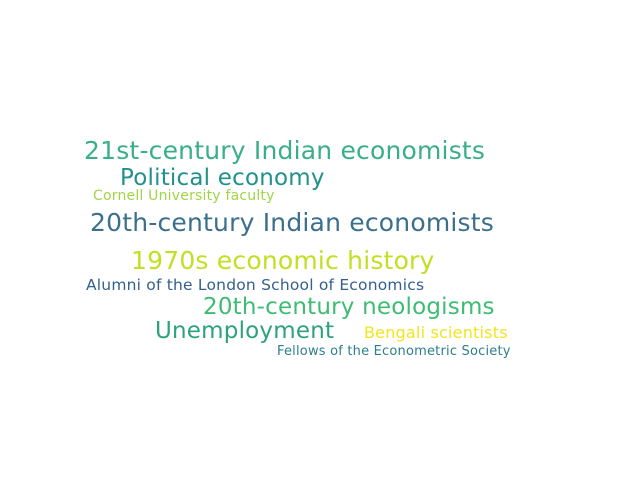 Image resolution: width=640 pixels, height=480 pixels. What do you see at coordinates (292, 222) in the screenshot?
I see `word-20th-century-indian-economists: 20th-century Indian economists` at bounding box center [292, 222].